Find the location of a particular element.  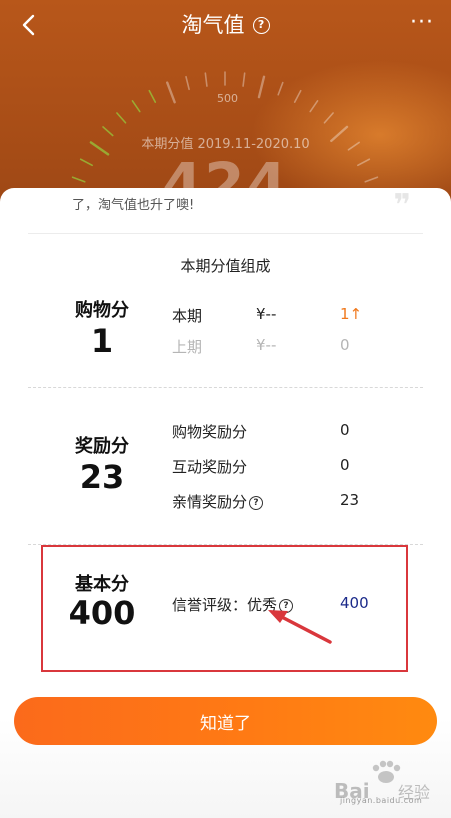

quote-mark-icon: ❞ is located at coordinates (402, 205).